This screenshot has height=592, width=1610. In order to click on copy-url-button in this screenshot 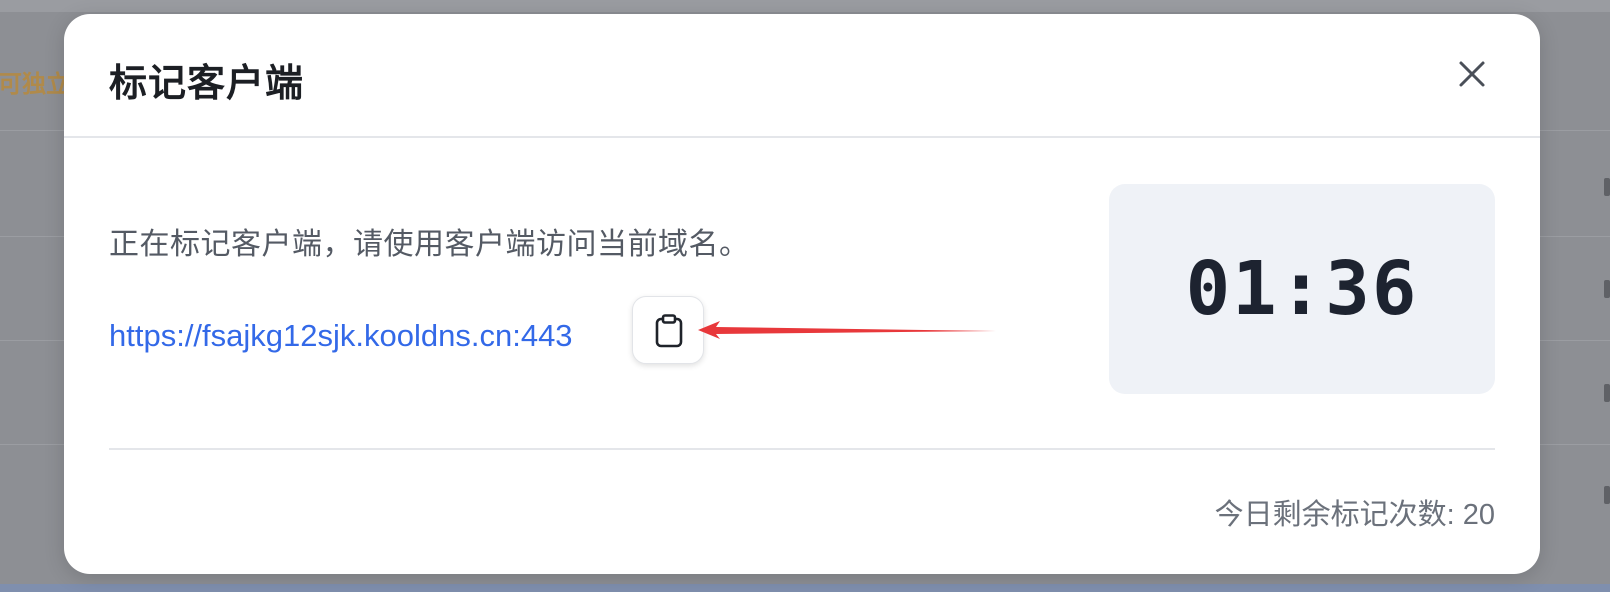, I will do `click(668, 330)`.